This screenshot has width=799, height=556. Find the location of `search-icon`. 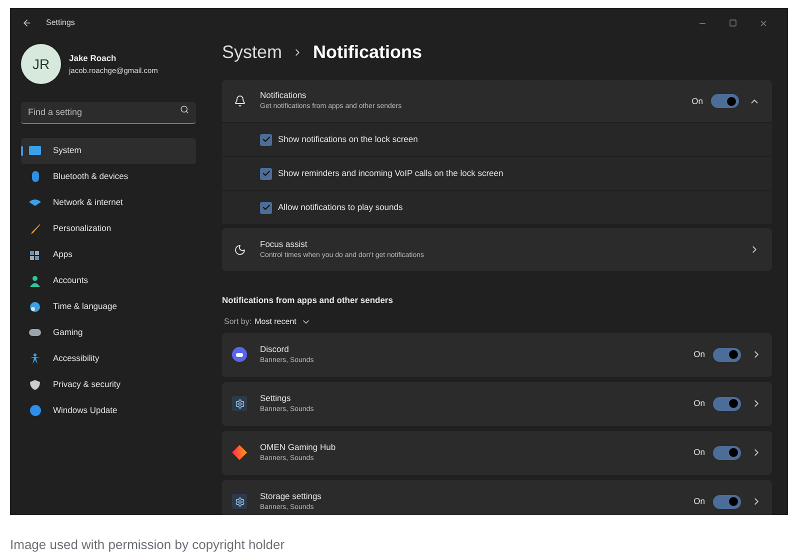

search-icon is located at coordinates (184, 109).